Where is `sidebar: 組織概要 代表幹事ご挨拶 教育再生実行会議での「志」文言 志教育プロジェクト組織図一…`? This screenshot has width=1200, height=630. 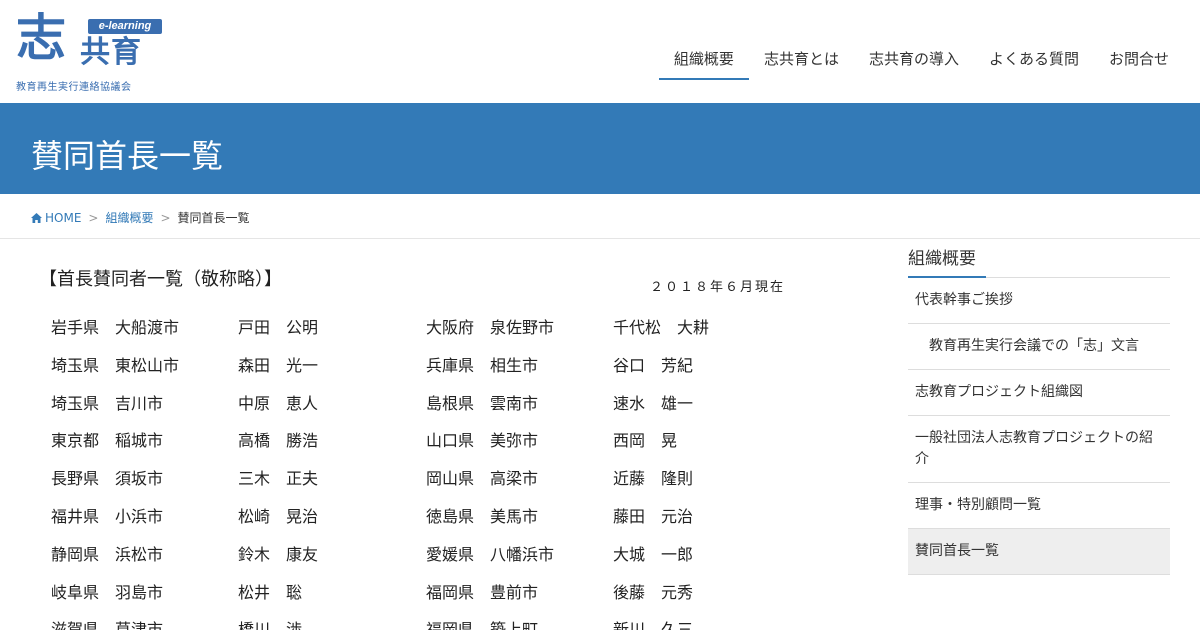
sidebar: 組織概要 代表幹事ご挨拶 教育再生実行会議での「志」文言 志教育プロジェクト組織図一… is located at coordinates (1039, 407).